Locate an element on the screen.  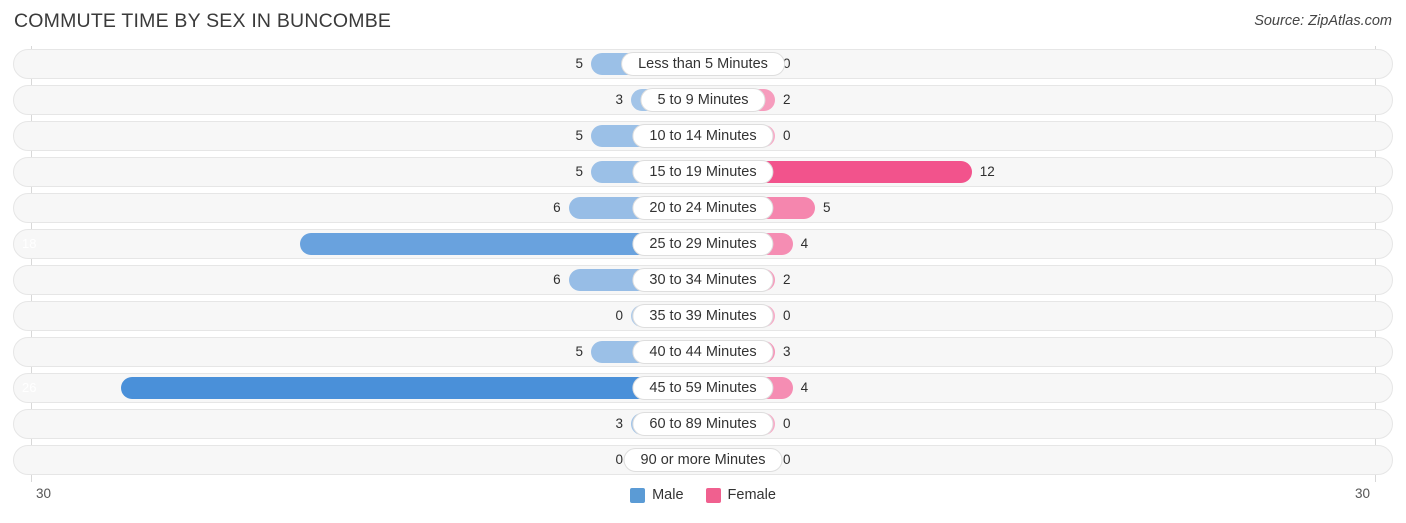
page-title: COMMUTE TIME BY SEX IN BUNCOMBE is located at coordinates (203, 21).